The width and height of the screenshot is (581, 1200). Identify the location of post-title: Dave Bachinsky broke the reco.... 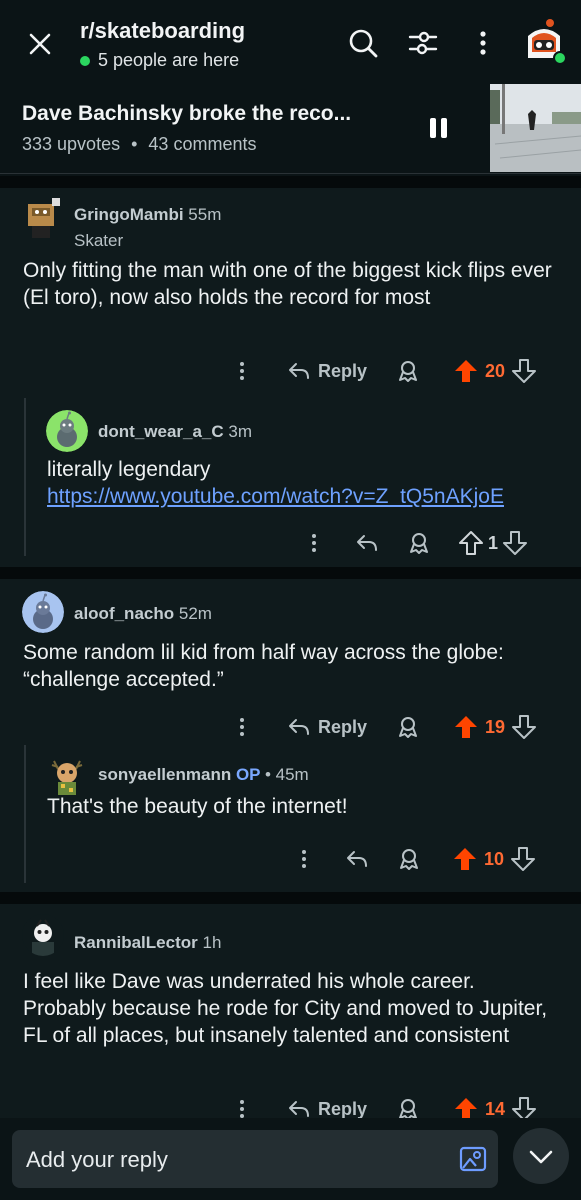
(197, 114).